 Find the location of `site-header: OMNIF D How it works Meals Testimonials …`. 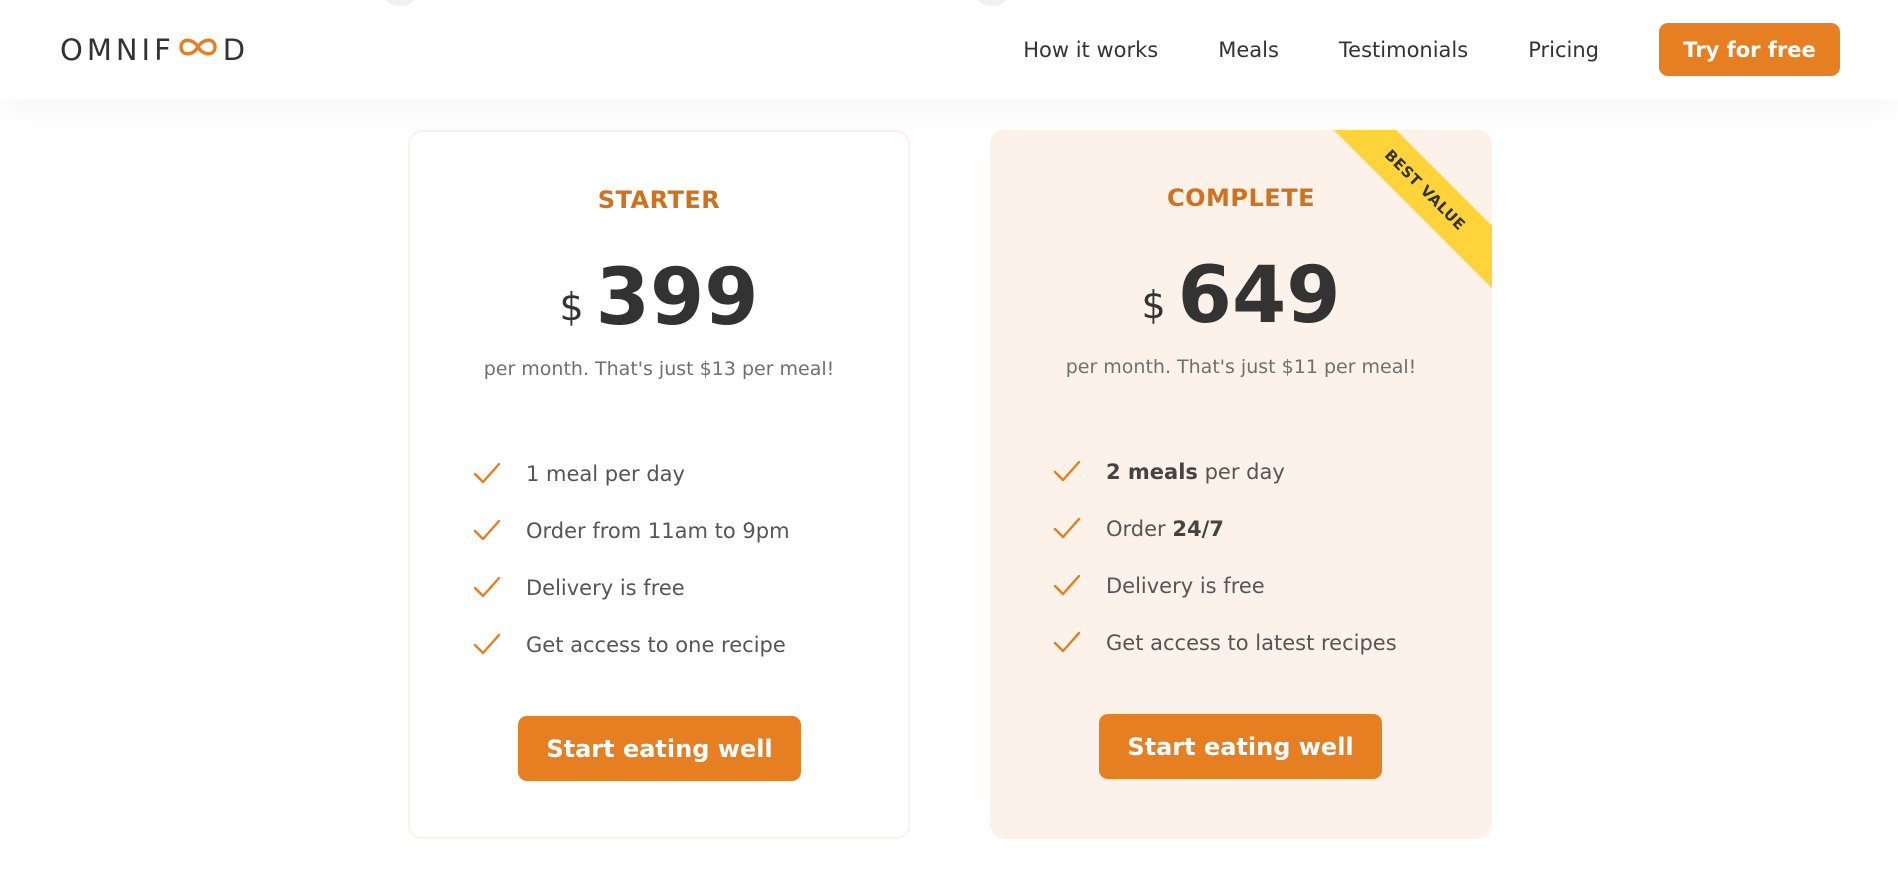

site-header: OMNIF D How it works Meals Testimonials … is located at coordinates (949, 49).